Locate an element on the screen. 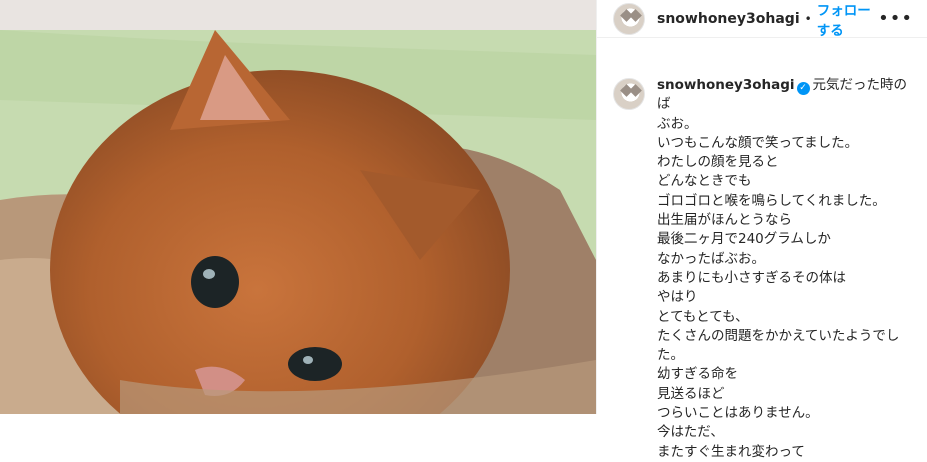 This screenshot has height=462, width=927. caption-username-link: snowhoney3ohagi is located at coordinates (726, 85).